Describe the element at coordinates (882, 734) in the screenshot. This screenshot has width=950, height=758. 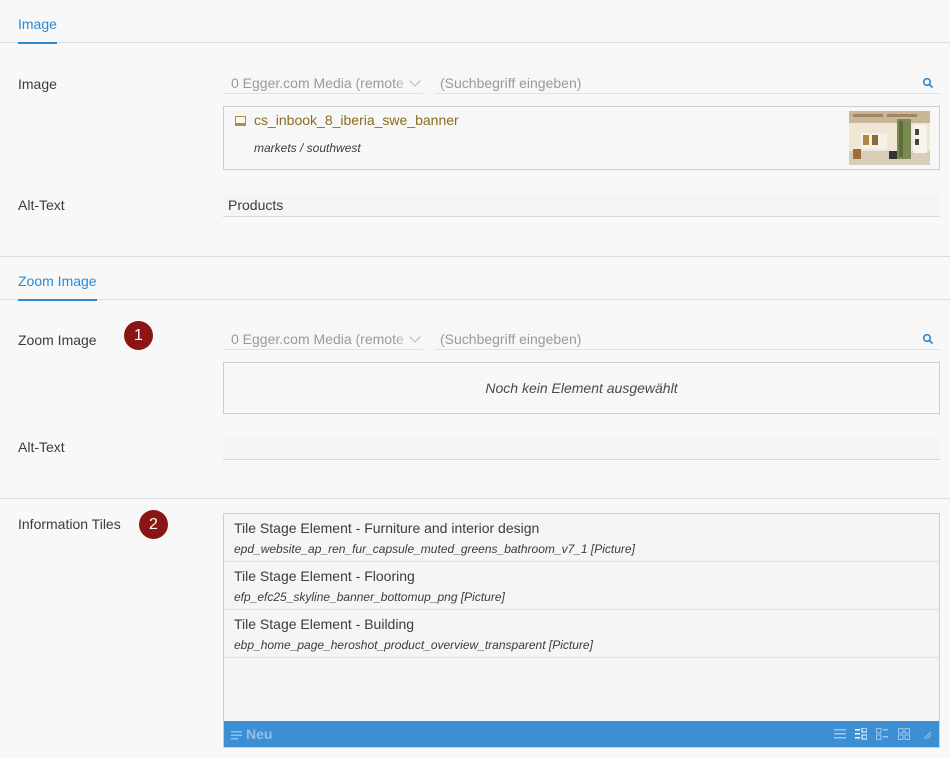
I see `detail-view-icon` at that location.